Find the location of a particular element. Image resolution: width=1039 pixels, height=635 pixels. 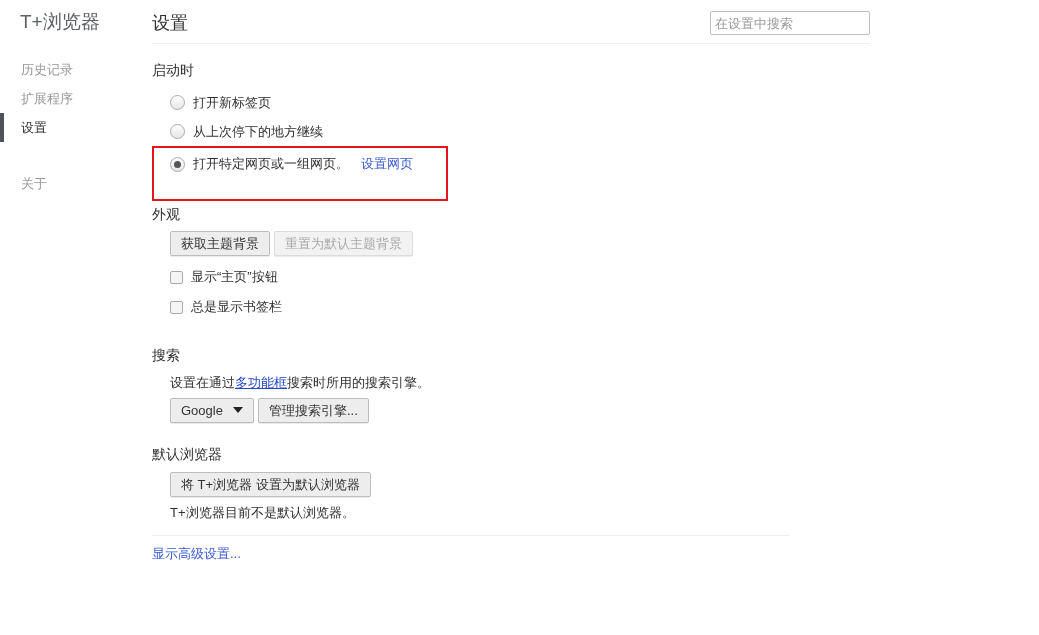

radio-label: 打开特定网页或一组网页。 is located at coordinates (271, 164).